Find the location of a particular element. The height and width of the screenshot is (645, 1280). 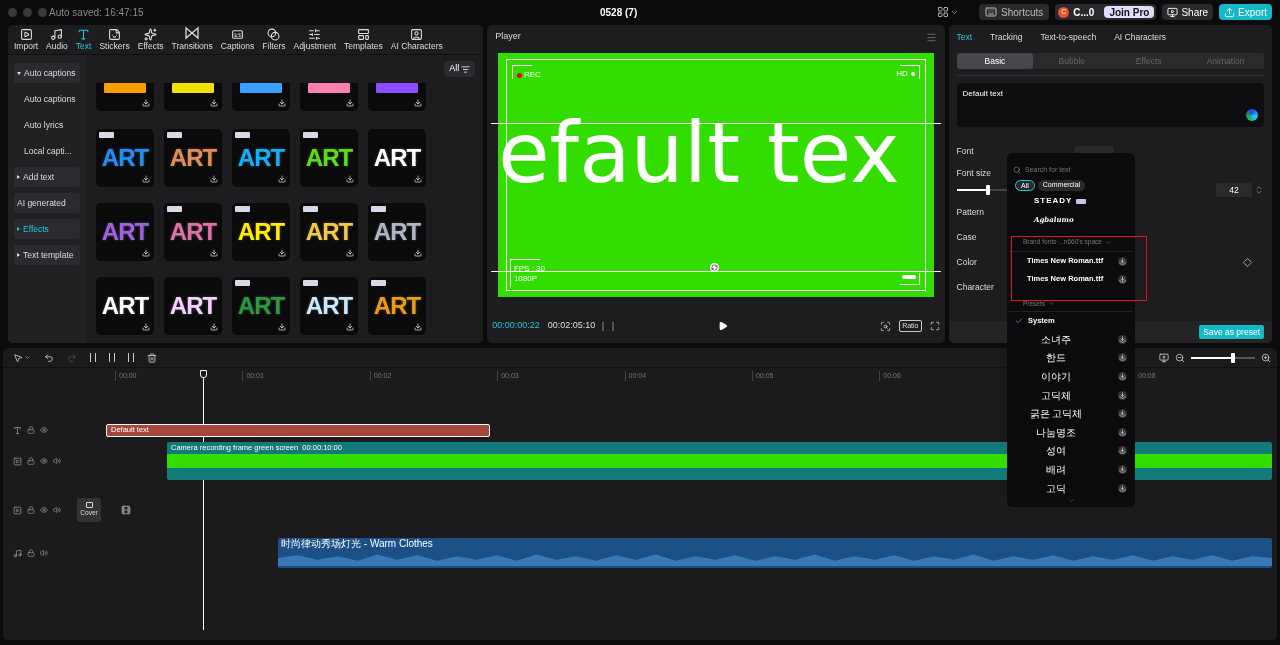

toolbar-tab: Audio is located at coordinates (57, 40).